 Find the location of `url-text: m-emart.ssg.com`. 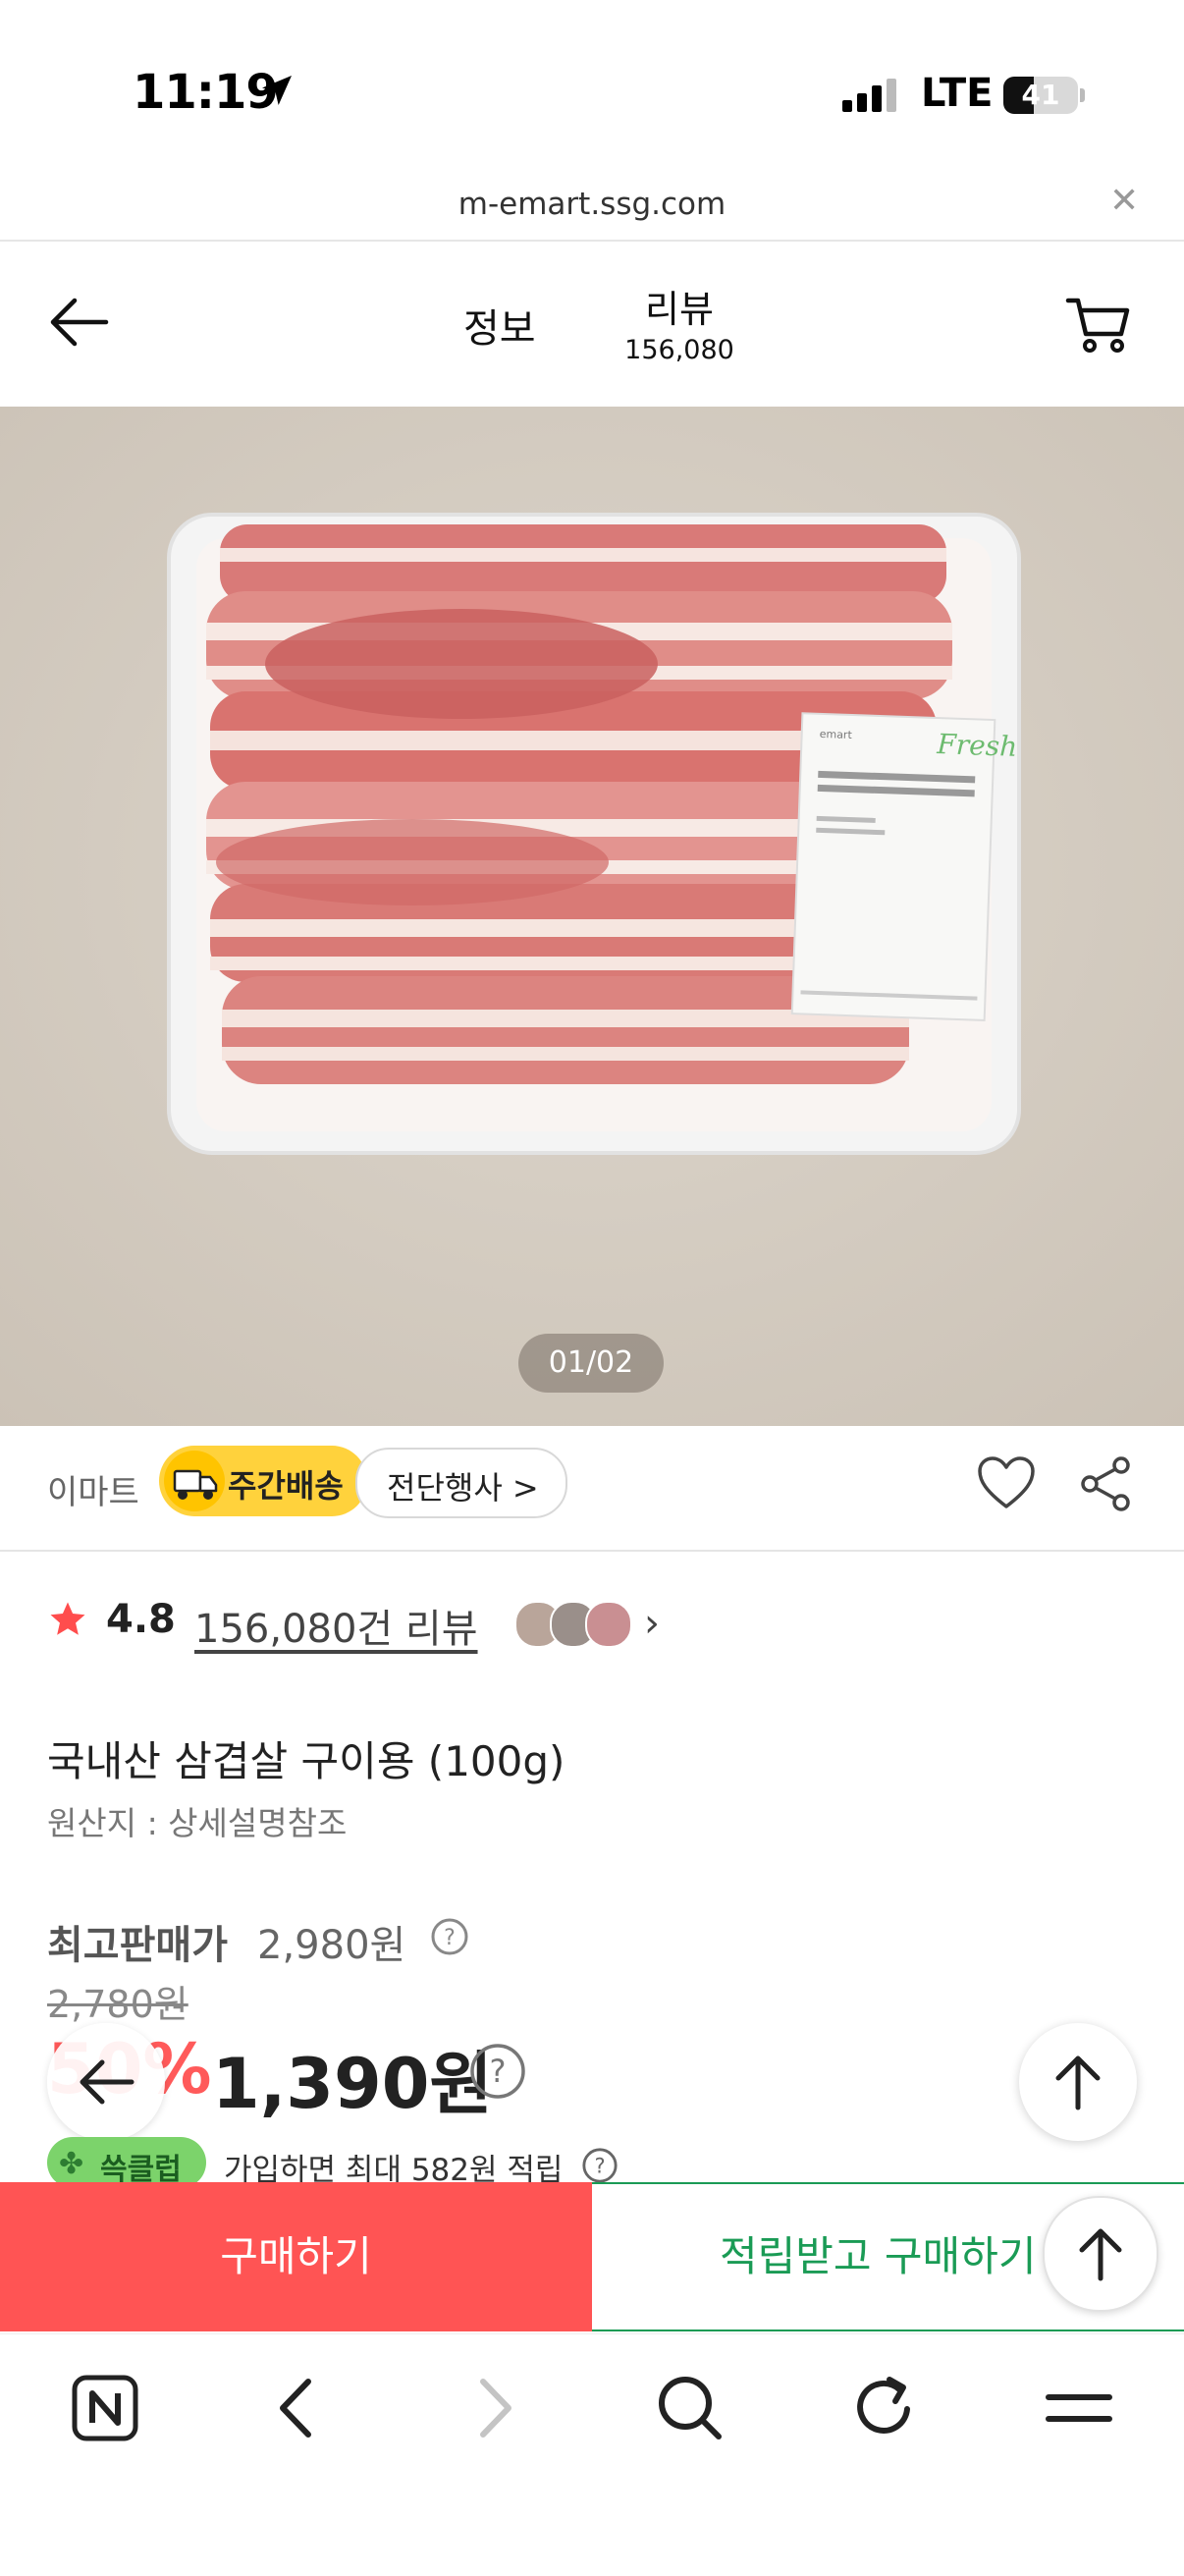

url-text: m-emart.ssg.com is located at coordinates (592, 204).